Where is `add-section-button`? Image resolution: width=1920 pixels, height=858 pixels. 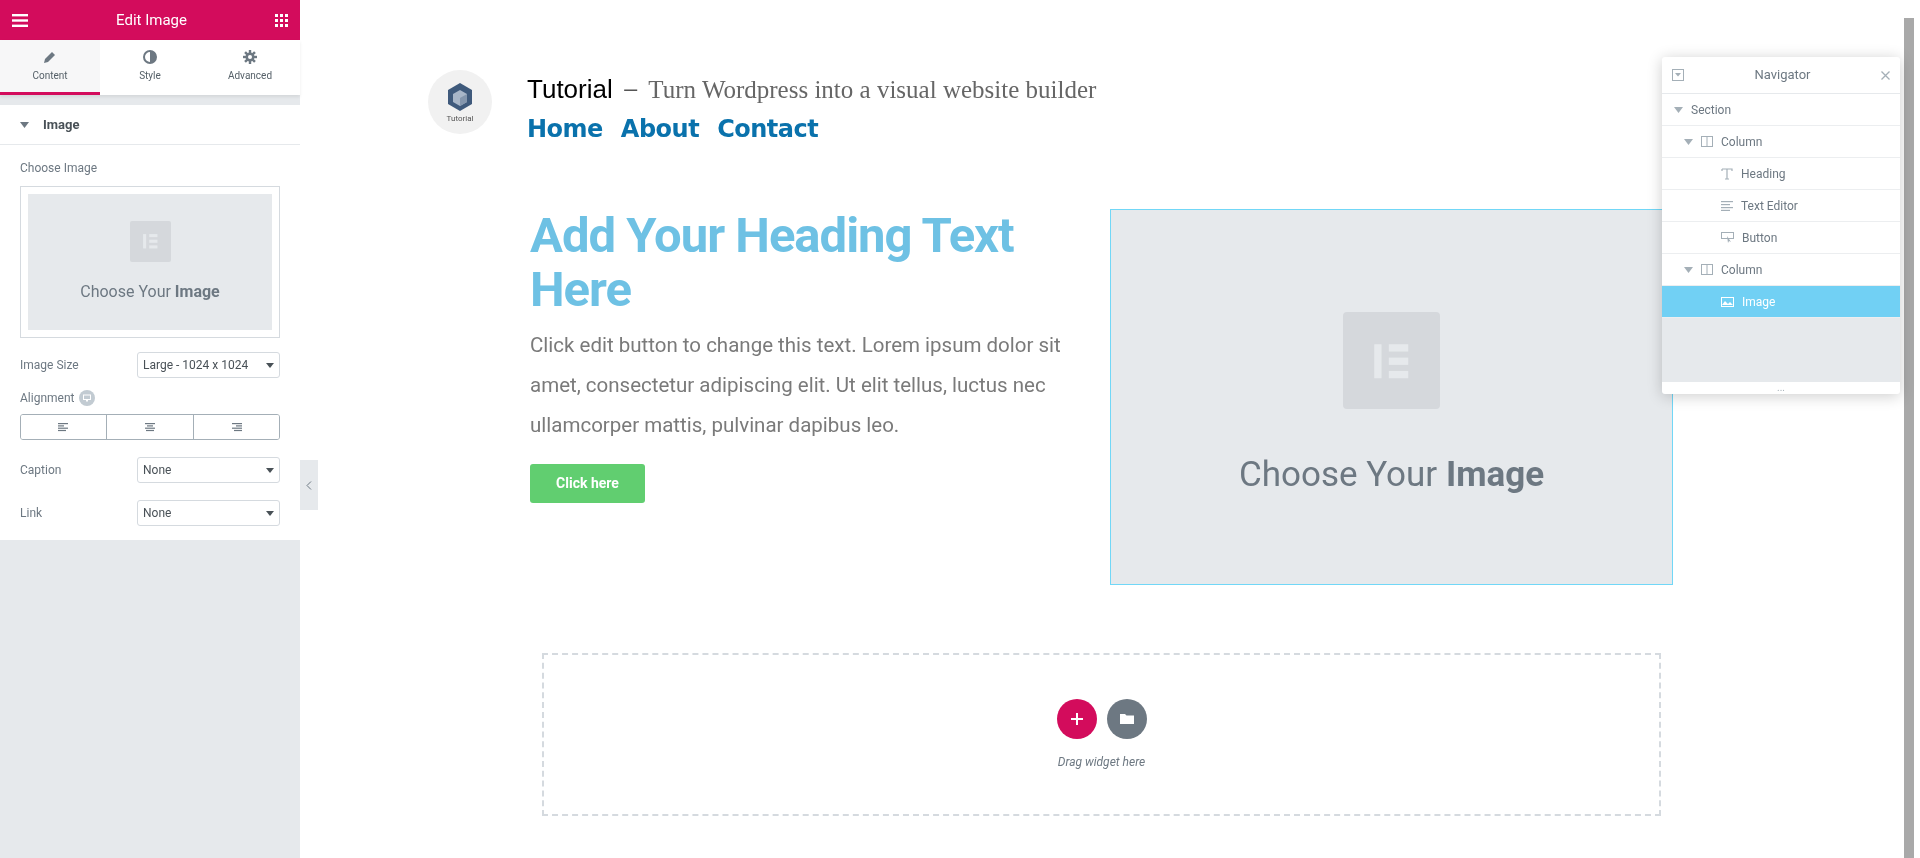
add-section-button is located at coordinates (1076, 718).